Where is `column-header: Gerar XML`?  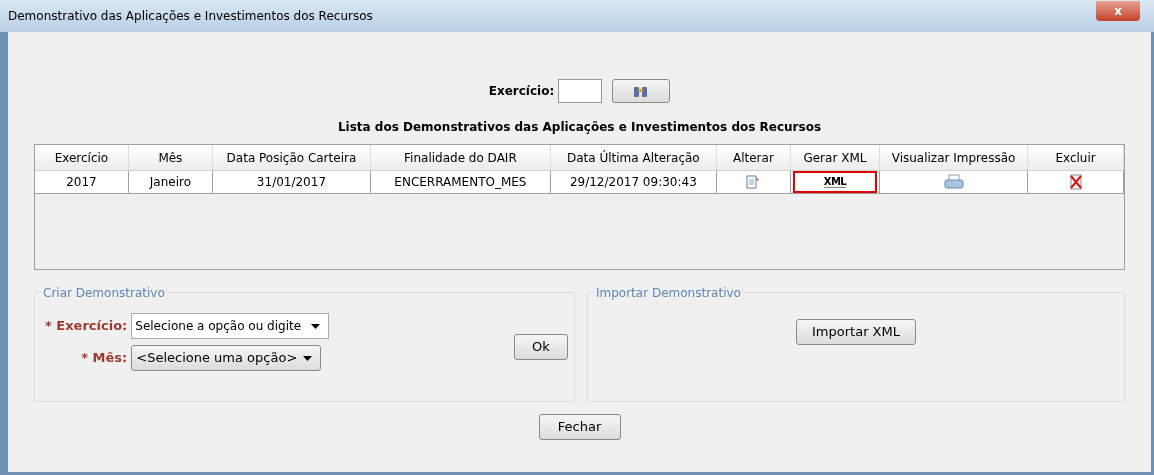 column-header: Gerar XML is located at coordinates (835, 157).